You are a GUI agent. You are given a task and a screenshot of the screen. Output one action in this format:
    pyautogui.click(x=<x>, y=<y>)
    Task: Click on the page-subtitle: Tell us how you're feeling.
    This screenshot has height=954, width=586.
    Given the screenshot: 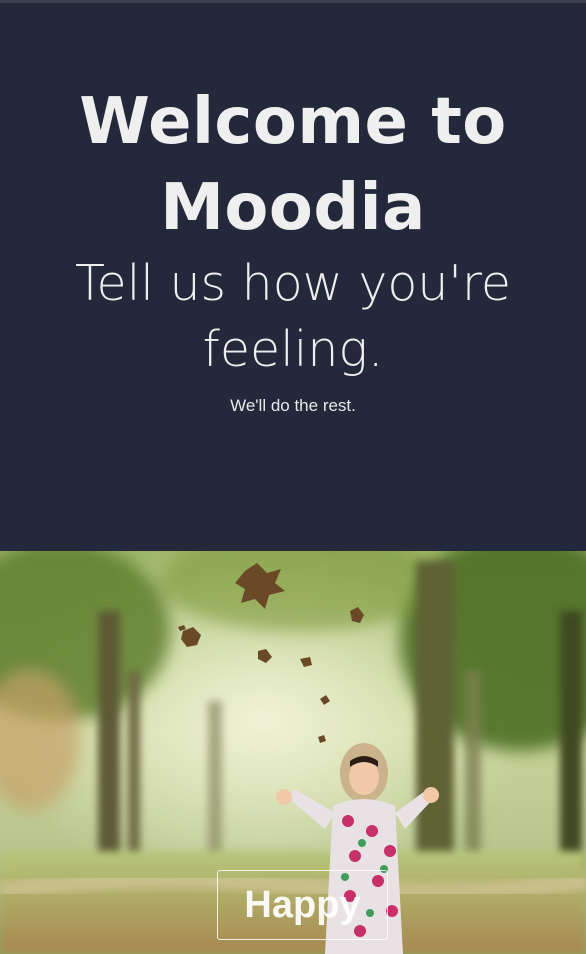 What is the action you would take?
    pyautogui.click(x=293, y=317)
    